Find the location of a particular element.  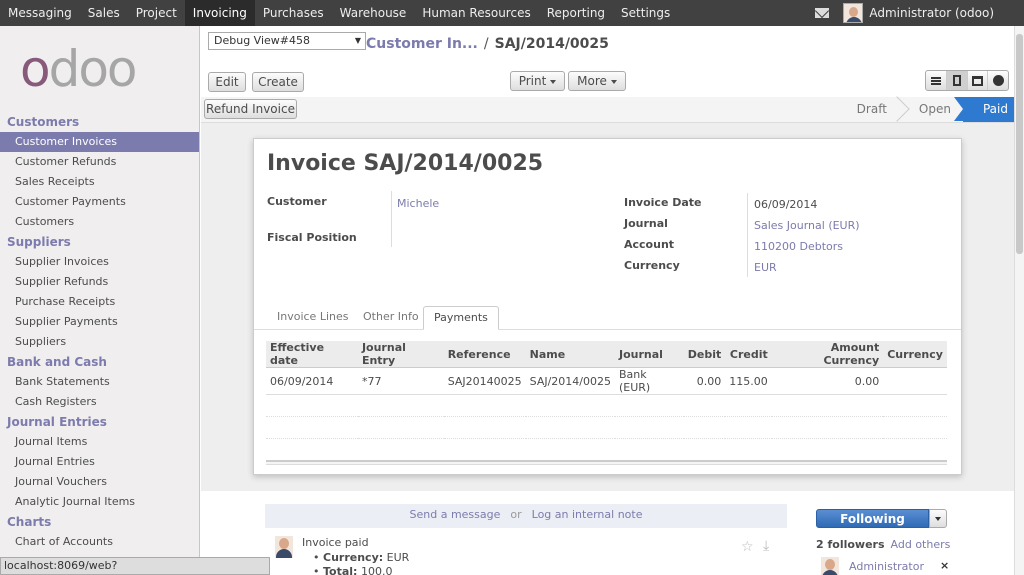

debug-view-select: Debug View#458 is located at coordinates (287, 41).